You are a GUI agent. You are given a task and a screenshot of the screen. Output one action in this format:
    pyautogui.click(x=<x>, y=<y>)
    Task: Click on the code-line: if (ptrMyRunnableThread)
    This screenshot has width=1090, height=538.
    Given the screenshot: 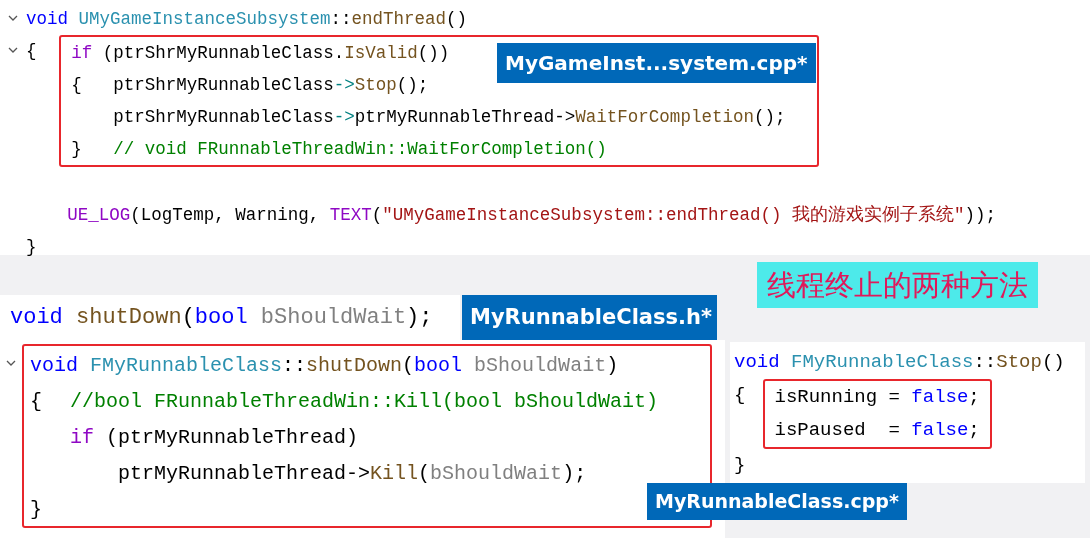 What is the action you would take?
    pyautogui.click(x=214, y=438)
    